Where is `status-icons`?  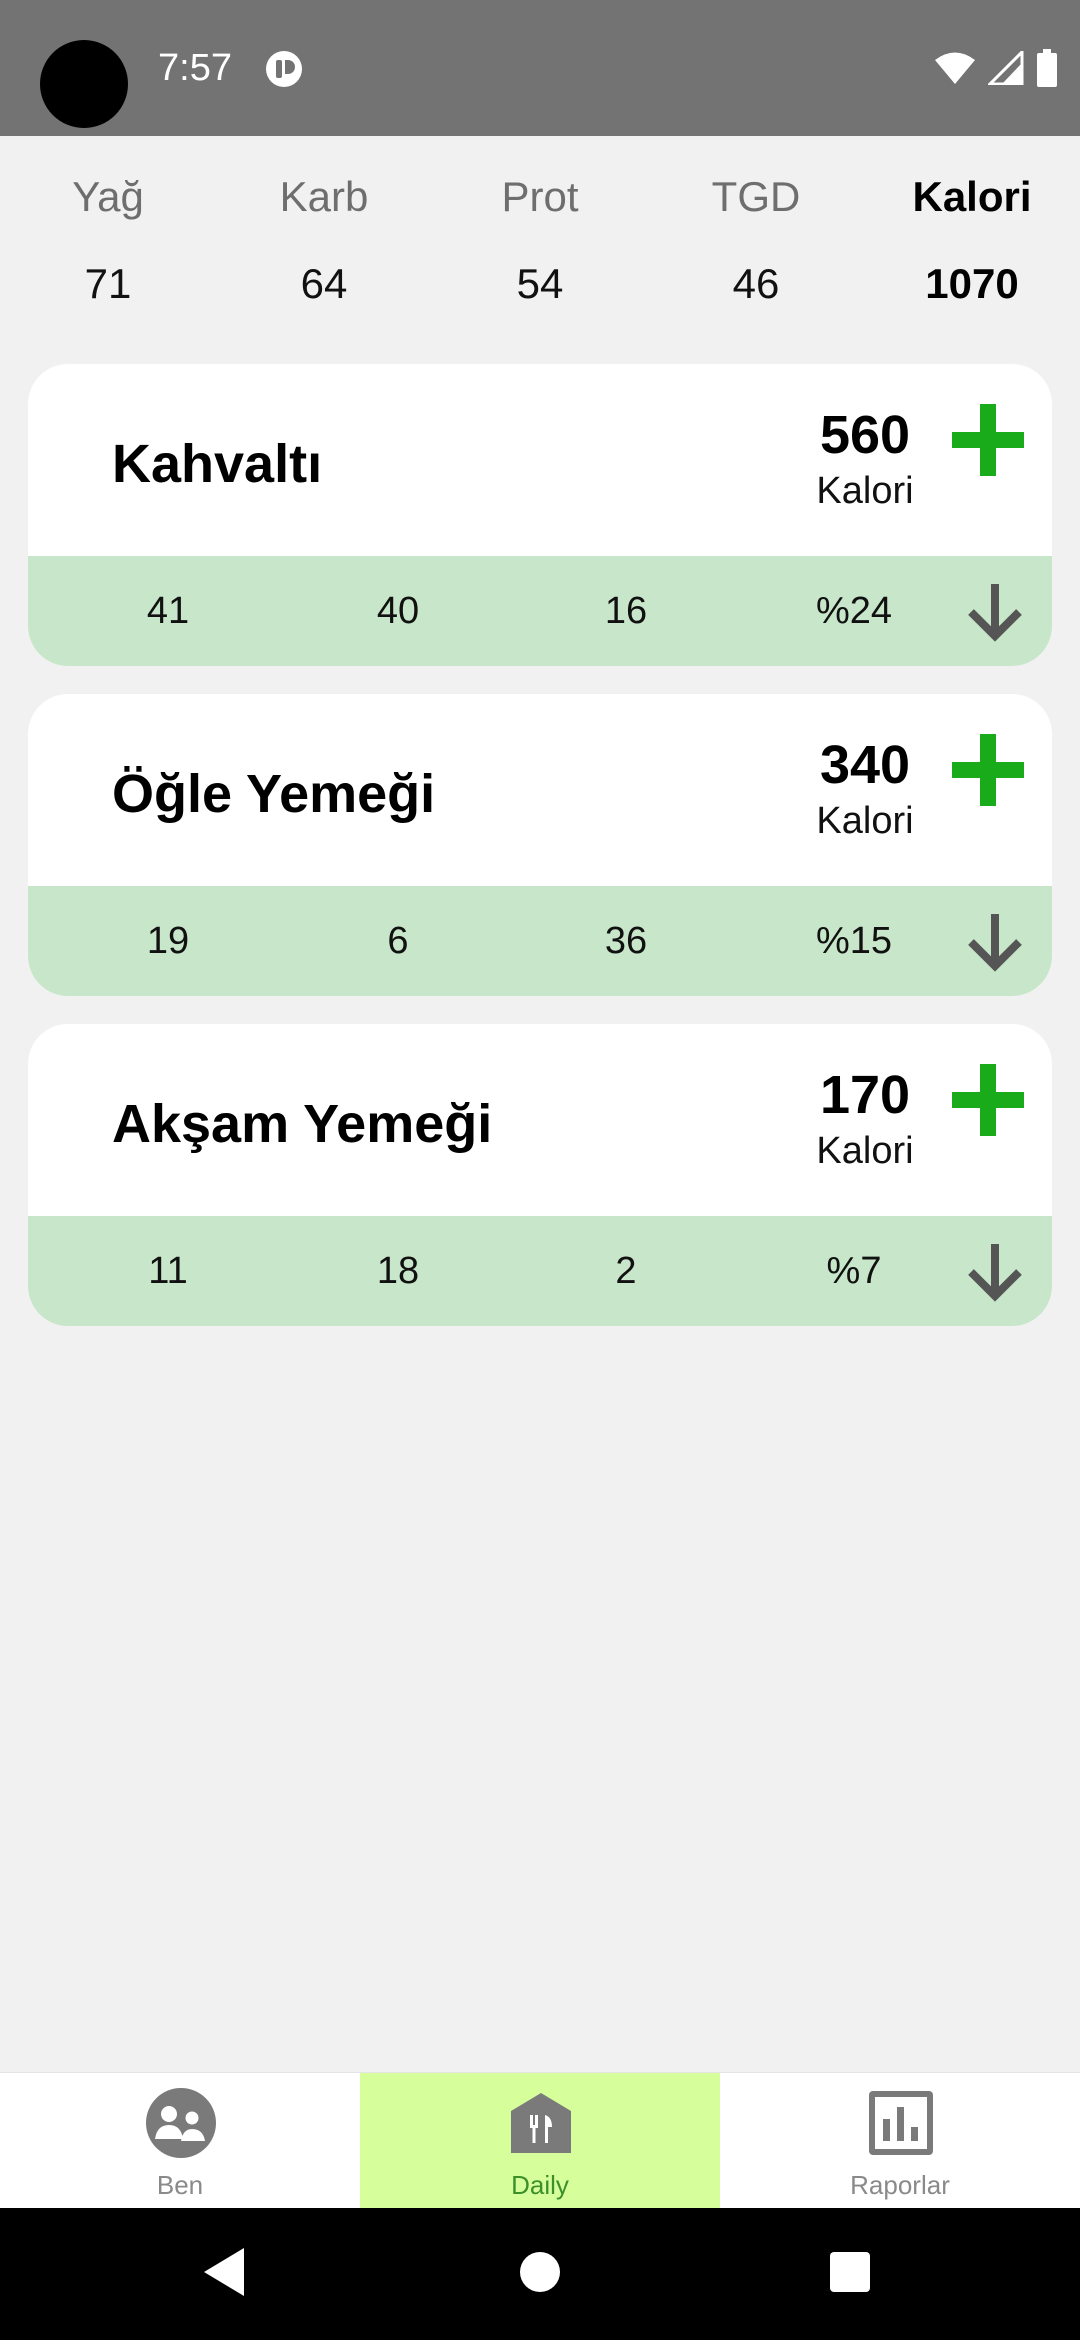
status-icons is located at coordinates (996, 68).